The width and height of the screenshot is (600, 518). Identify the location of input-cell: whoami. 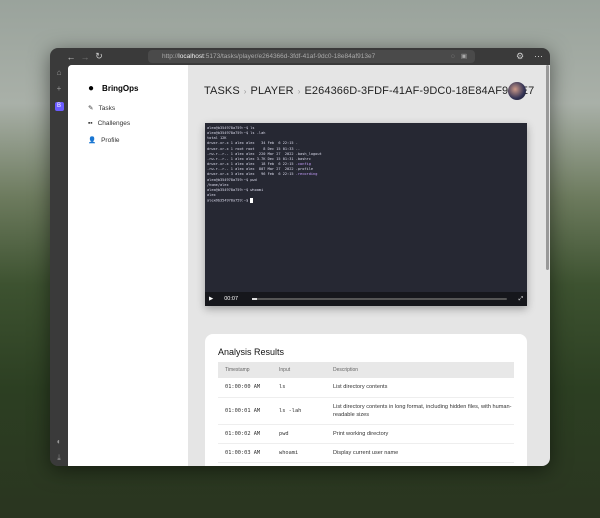
(299, 453).